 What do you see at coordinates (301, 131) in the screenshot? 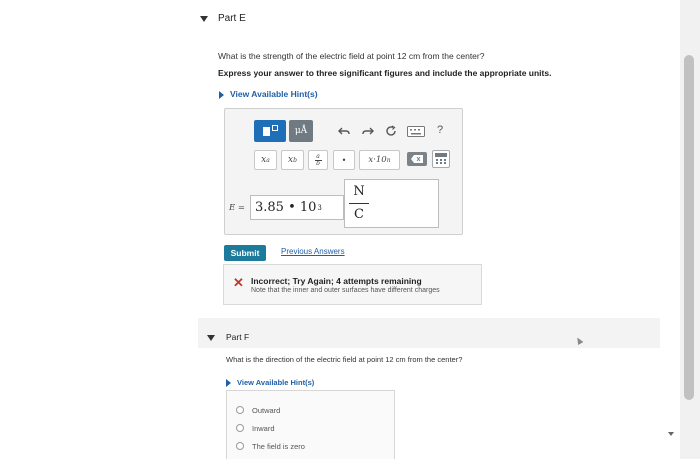
I see `units-button: μÅ` at bounding box center [301, 131].